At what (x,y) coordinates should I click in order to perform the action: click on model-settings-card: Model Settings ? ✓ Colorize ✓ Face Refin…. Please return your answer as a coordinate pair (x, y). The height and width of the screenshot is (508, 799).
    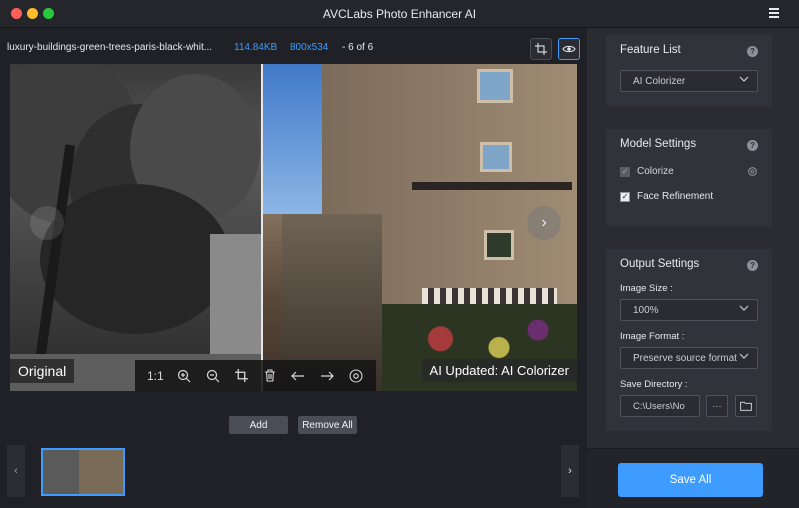
    Looking at the image, I should click on (689, 177).